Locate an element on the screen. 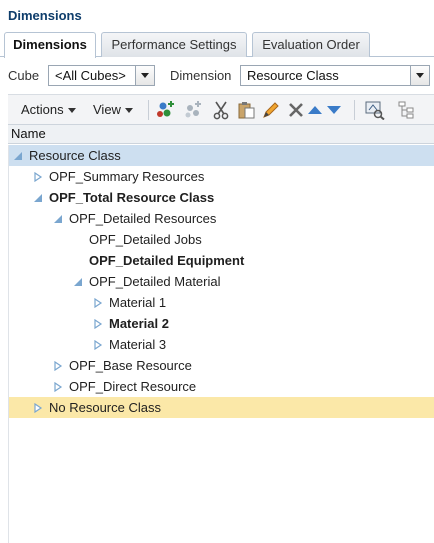  tree-row-label: OPF_Summary Resources is located at coordinates (127, 176).